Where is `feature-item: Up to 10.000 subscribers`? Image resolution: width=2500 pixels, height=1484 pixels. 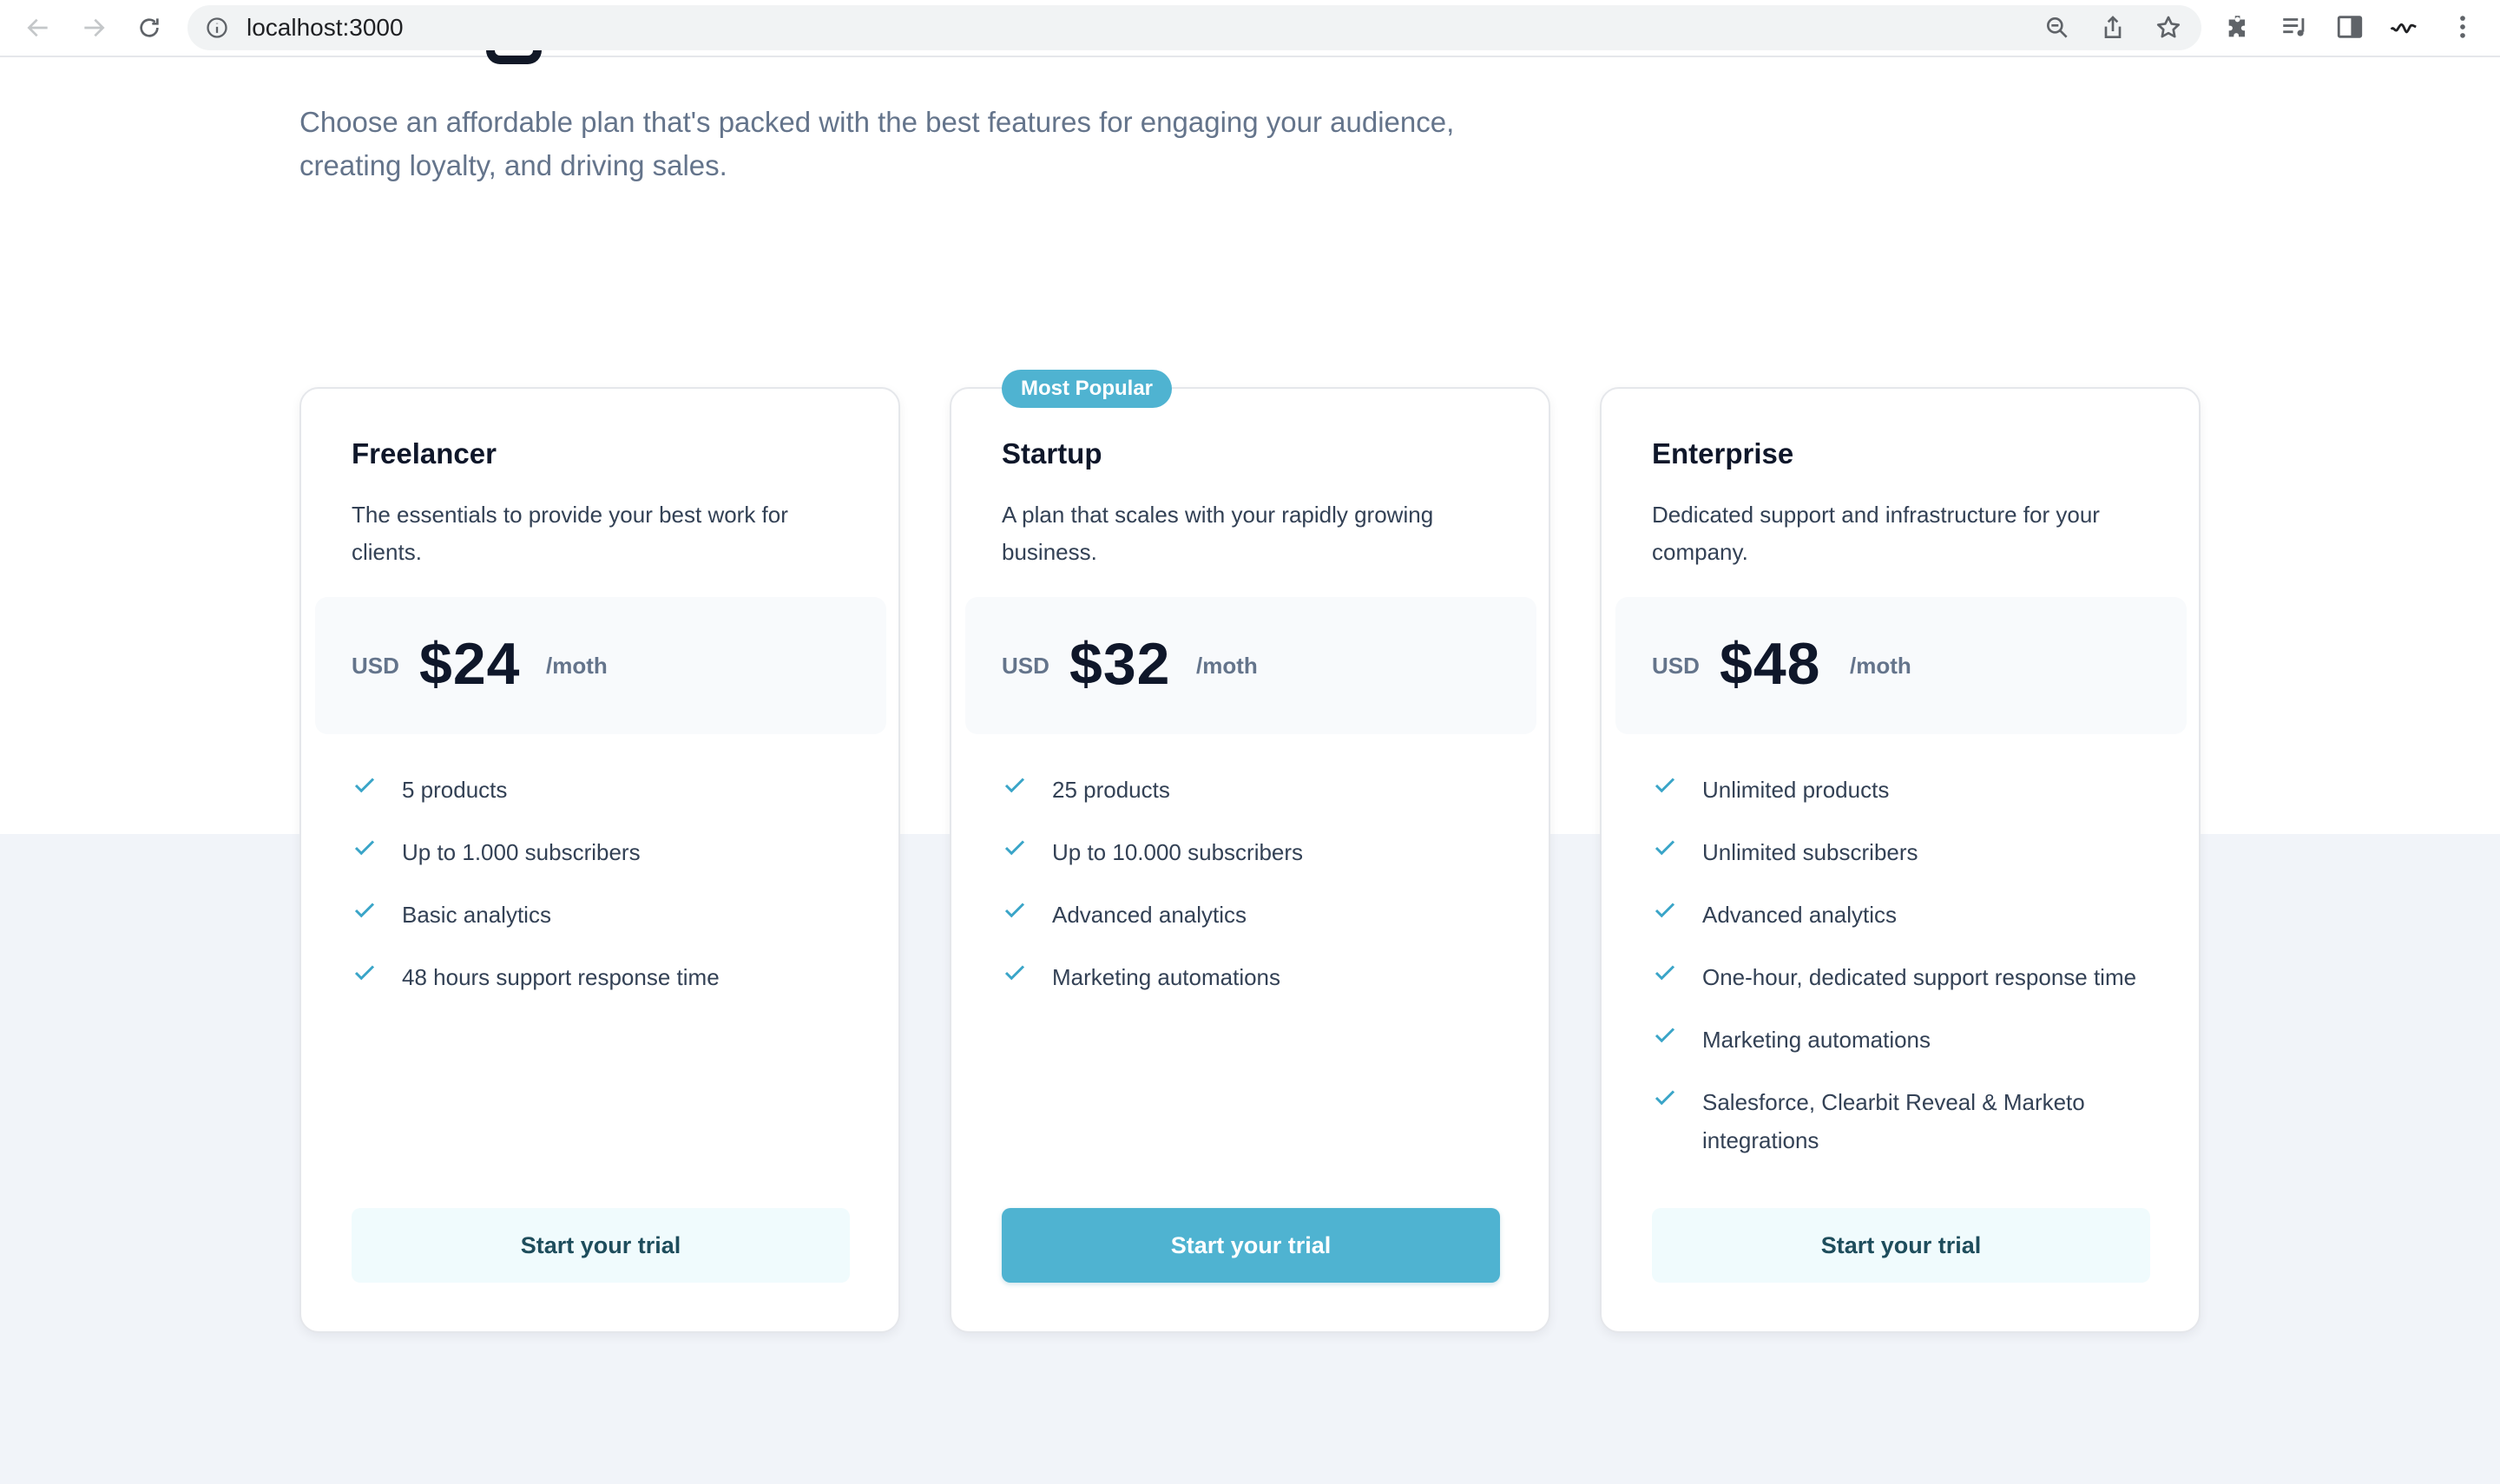
feature-item: Up to 10.000 subscribers is located at coordinates (1262, 852).